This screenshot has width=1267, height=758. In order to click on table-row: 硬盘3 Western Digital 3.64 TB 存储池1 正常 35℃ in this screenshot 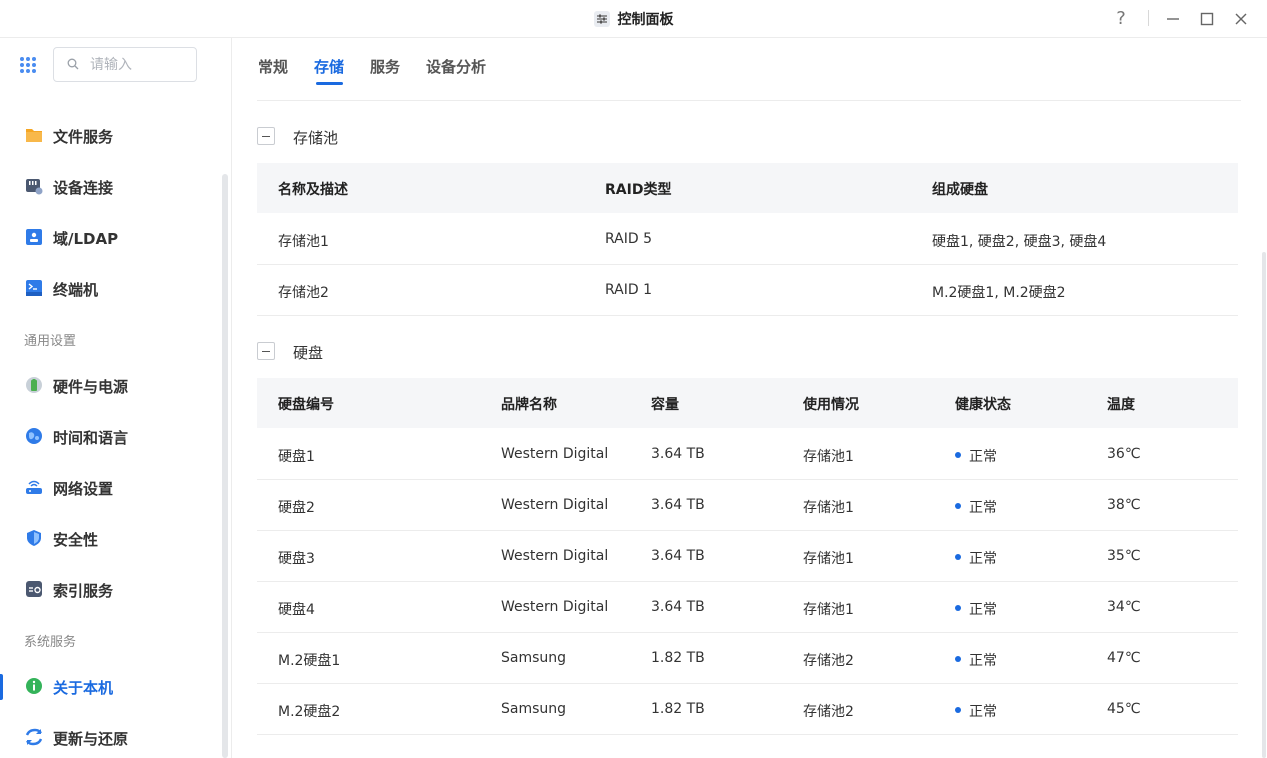, I will do `click(747, 556)`.